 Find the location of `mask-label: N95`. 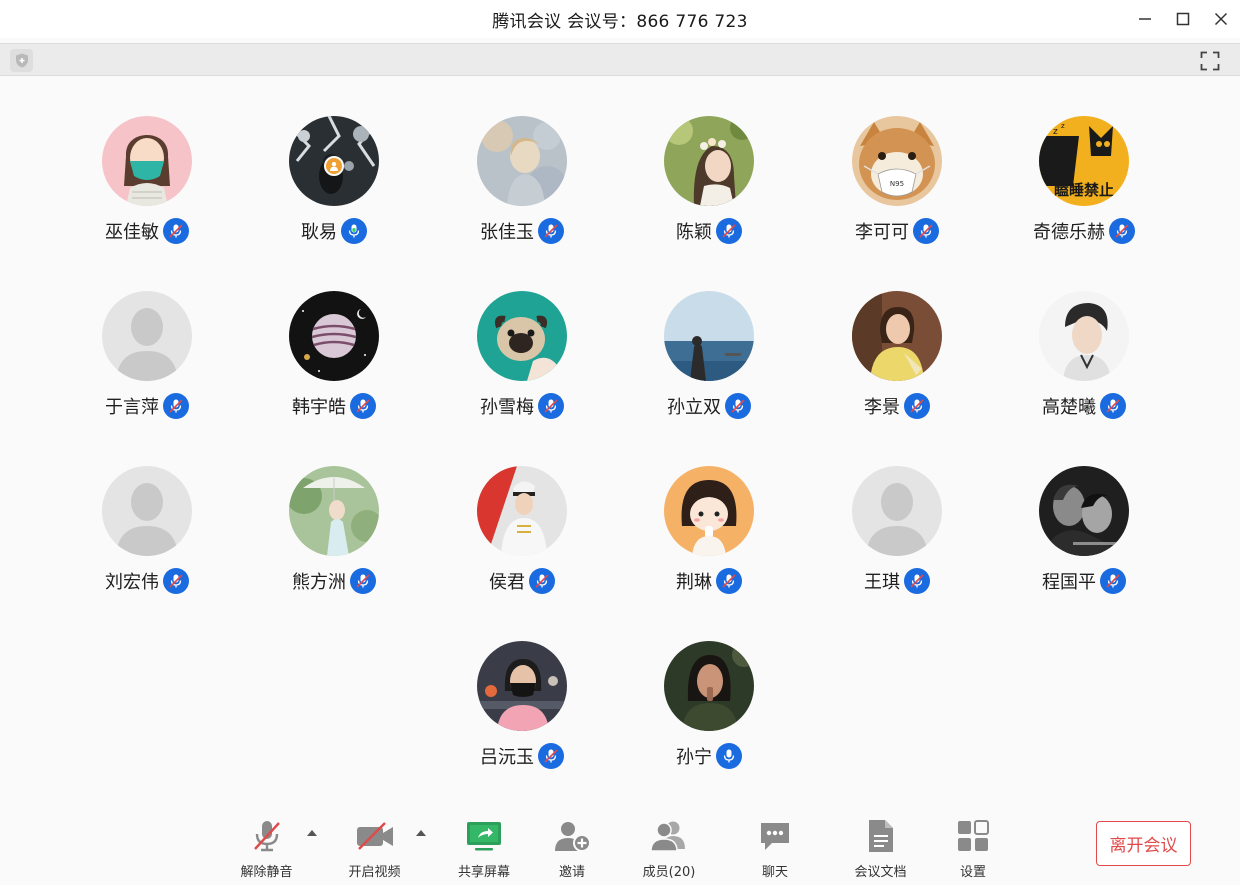

mask-label: N95 is located at coordinates (897, 184).